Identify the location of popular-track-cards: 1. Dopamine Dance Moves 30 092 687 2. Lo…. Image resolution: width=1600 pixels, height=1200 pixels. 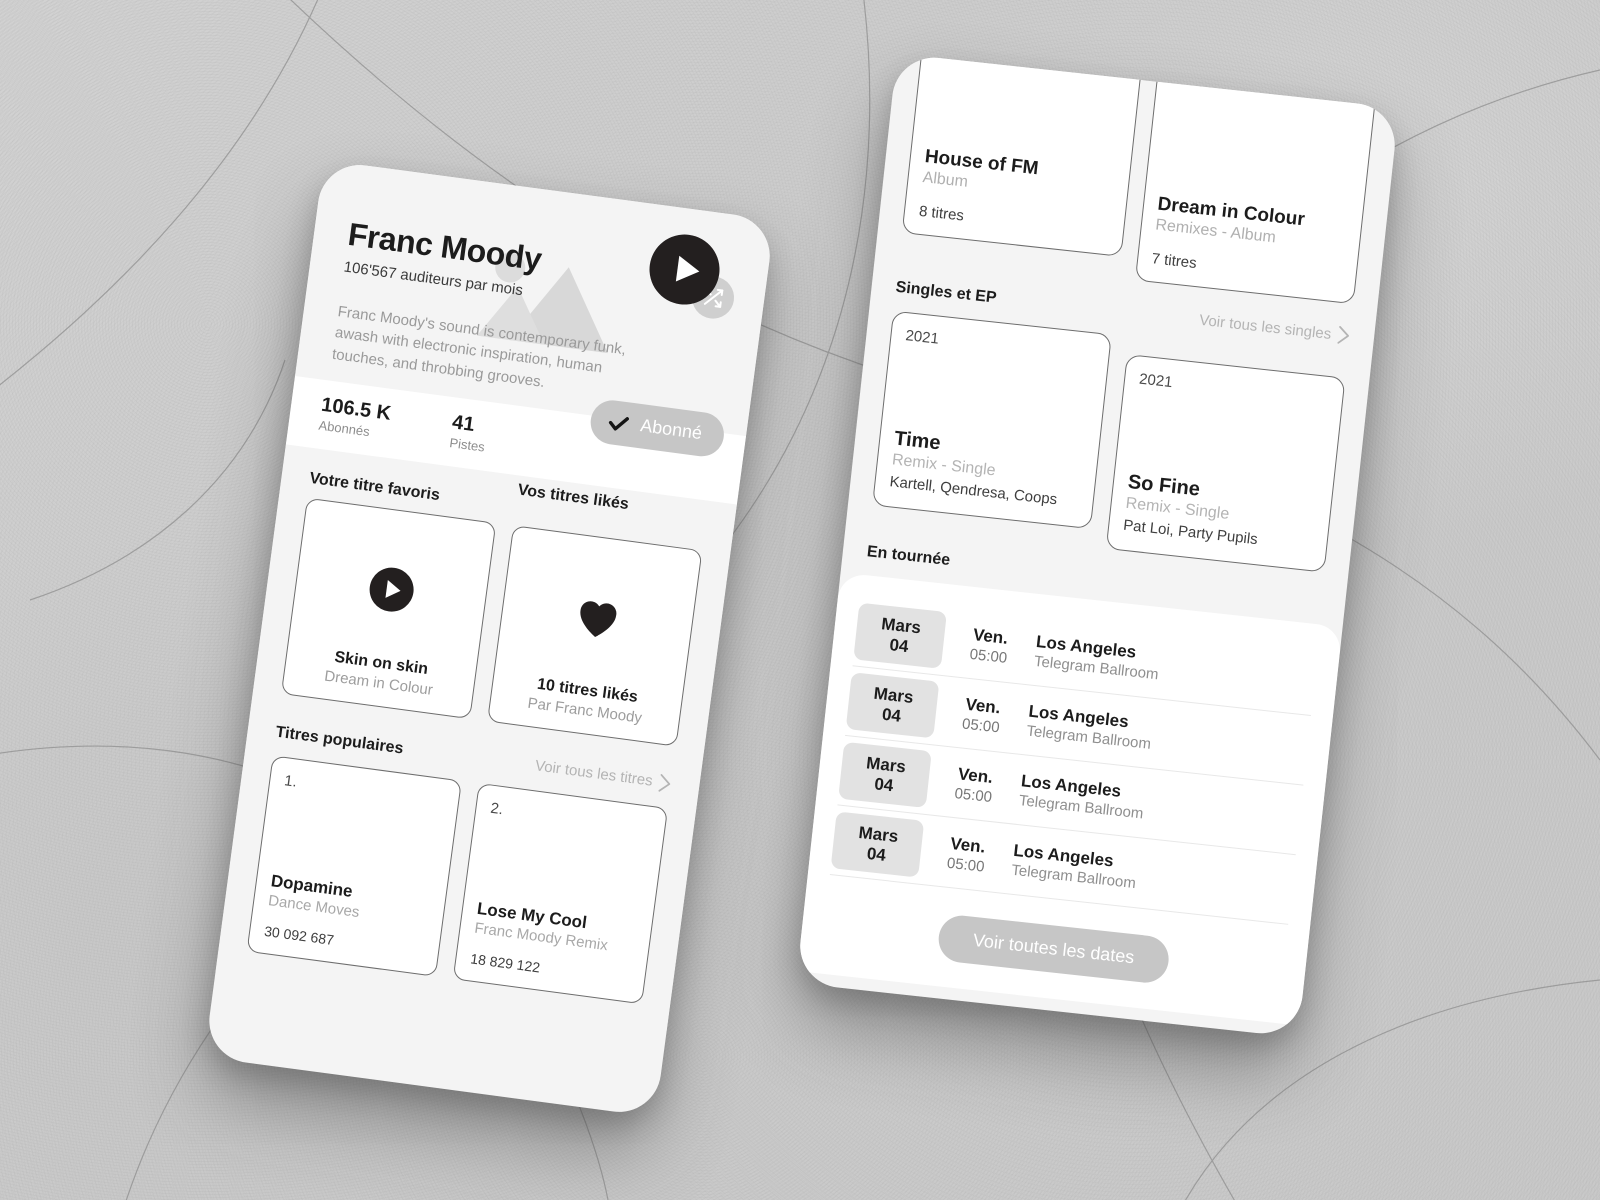
(457, 880).